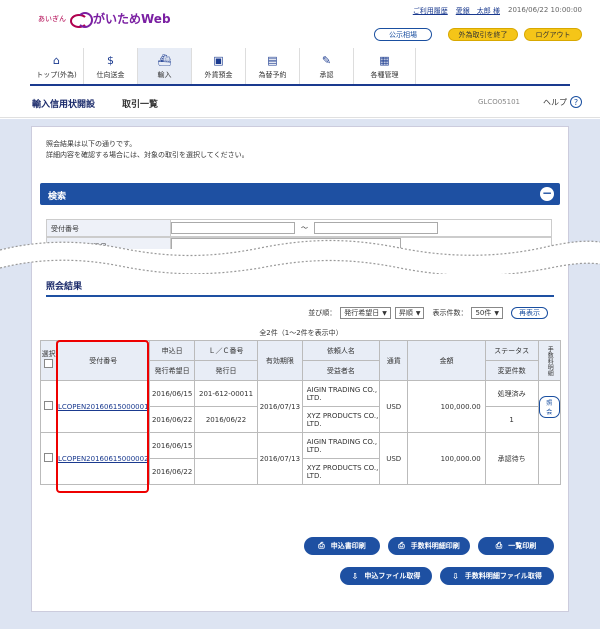 The image size is (600, 629). I want to click on contract-icon: ▤, so click(272, 60).